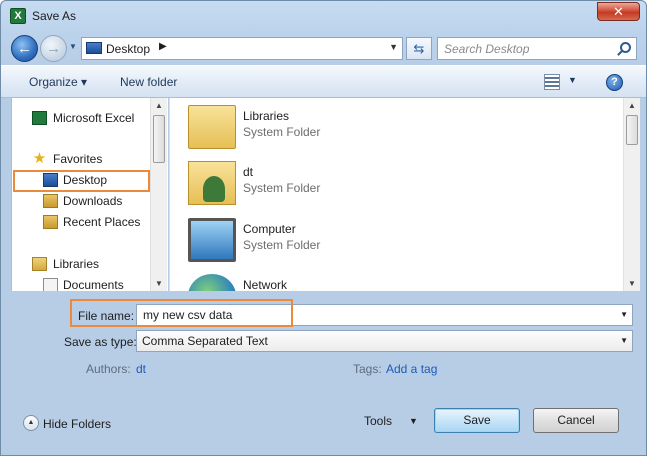  What do you see at coordinates (323, 81) in the screenshot?
I see `toolbar: Organize ▾ New folder ▼ ?` at bounding box center [323, 81].